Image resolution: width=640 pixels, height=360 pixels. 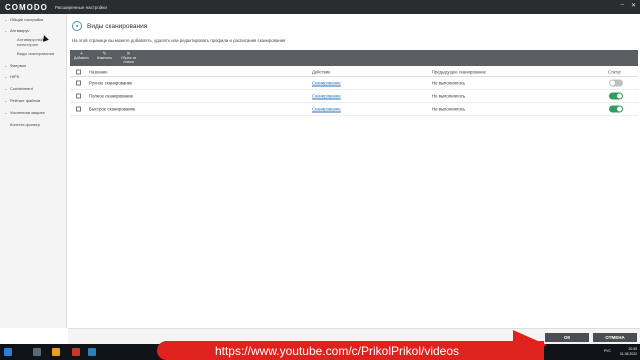 I want to click on scan-name: Полное сканирование, so click(x=111, y=96).